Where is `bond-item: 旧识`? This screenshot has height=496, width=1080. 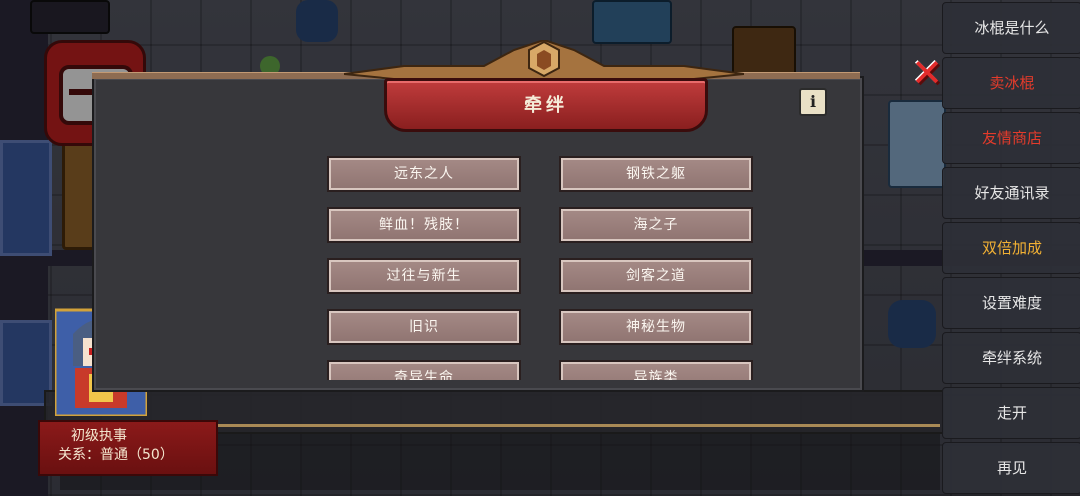
bond-item: 旧识 is located at coordinates (424, 327).